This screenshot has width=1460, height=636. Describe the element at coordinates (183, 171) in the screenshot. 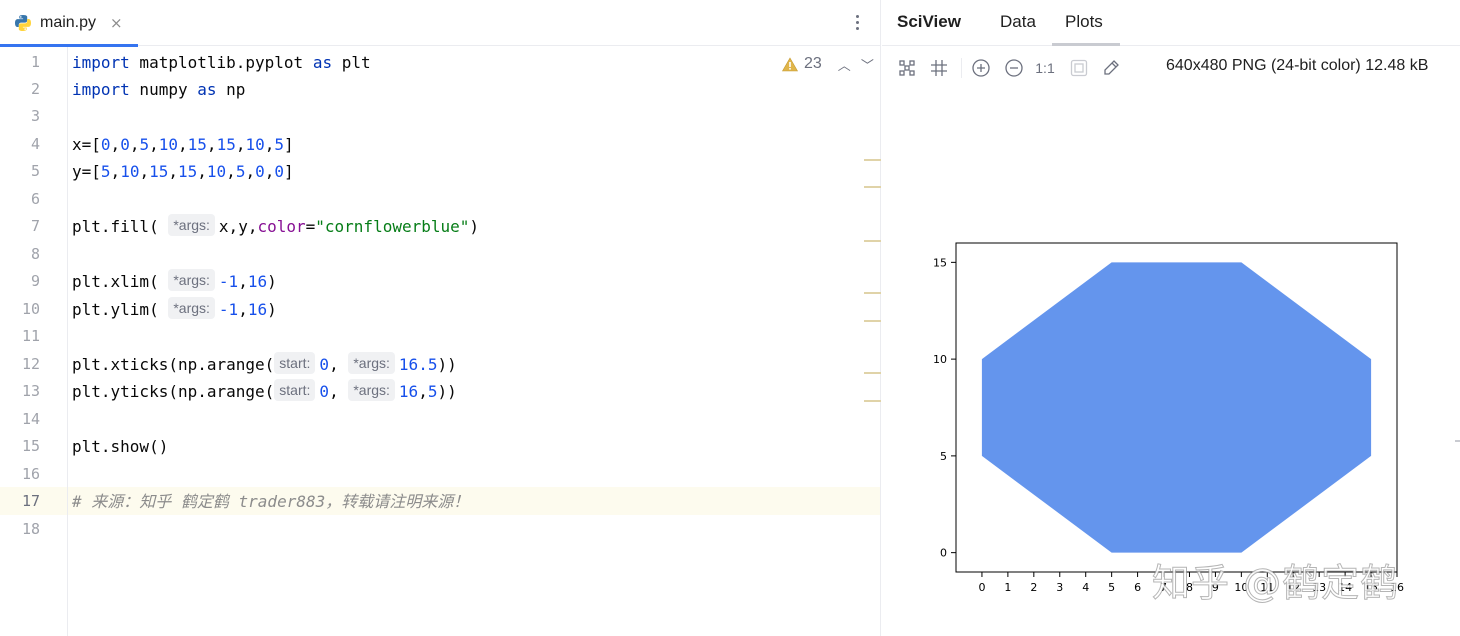

I see `code-line-5: y=[5,10,15,15,10,5,0,0]` at that location.